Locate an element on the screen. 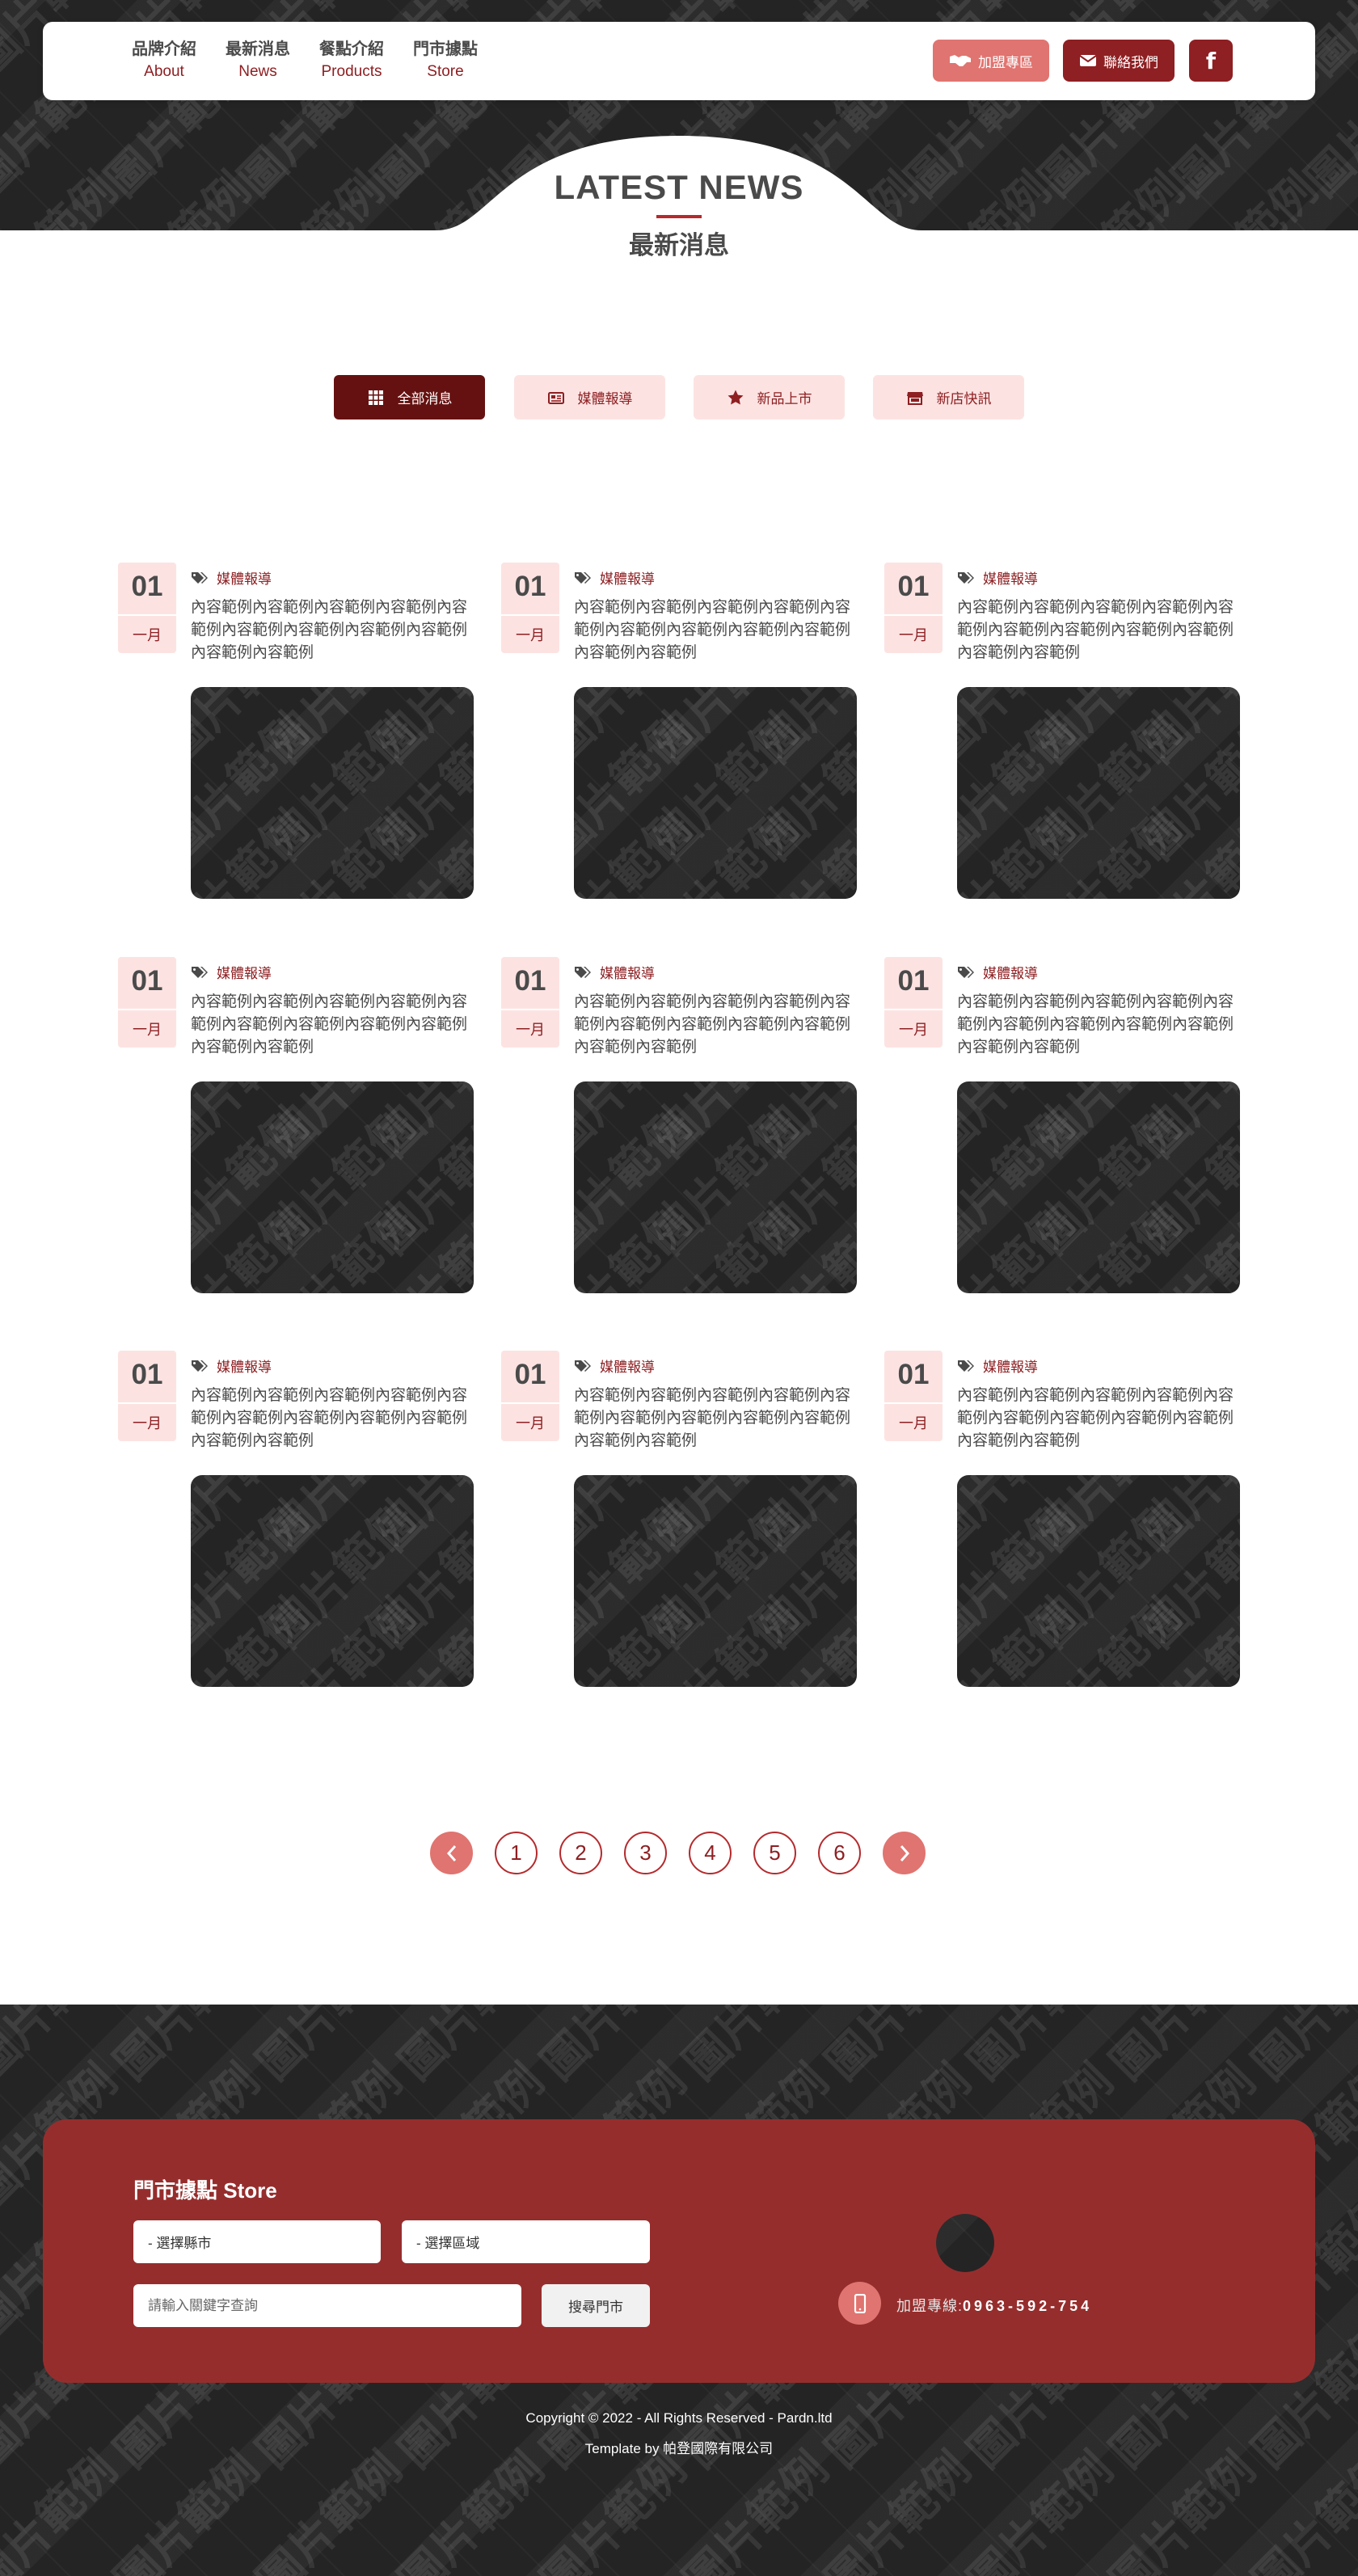 The width and height of the screenshot is (1358, 2576). tab-media-report: 媒體報導 is located at coordinates (589, 397).